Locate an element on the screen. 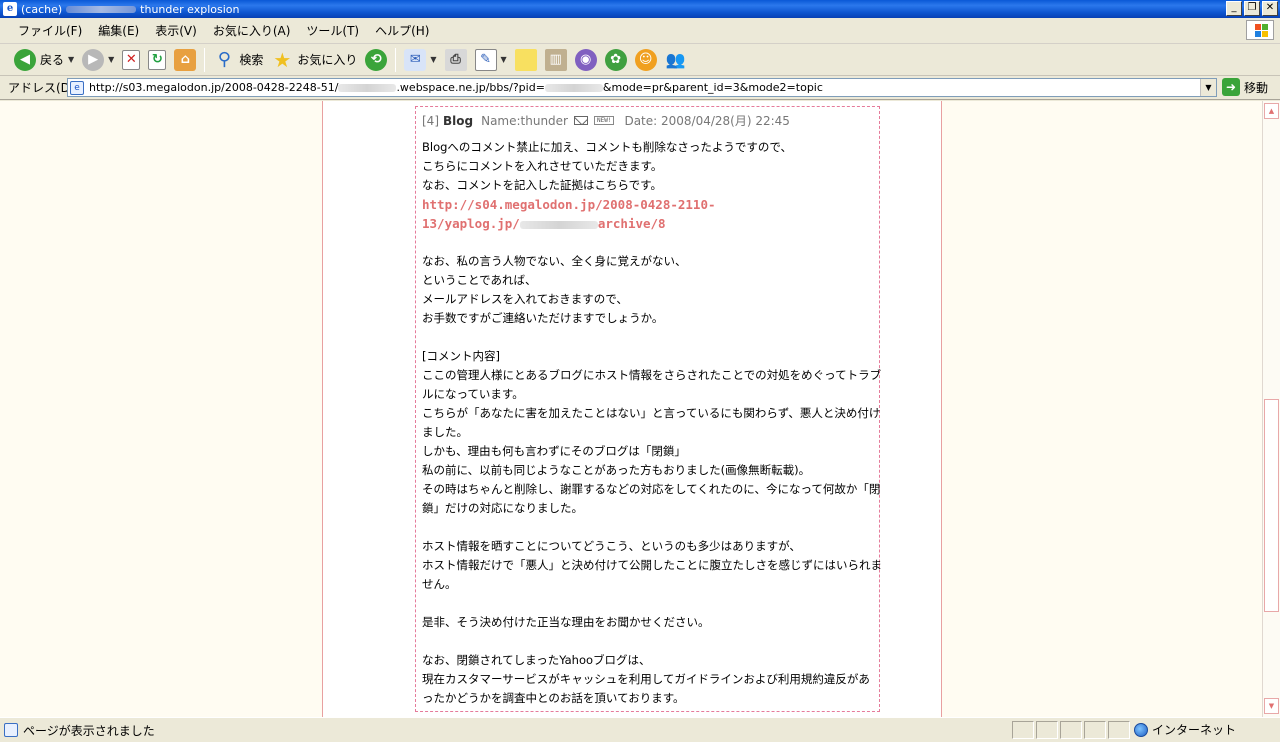 This screenshot has width=1280, height=742. people-icon: 👥 is located at coordinates (675, 59).